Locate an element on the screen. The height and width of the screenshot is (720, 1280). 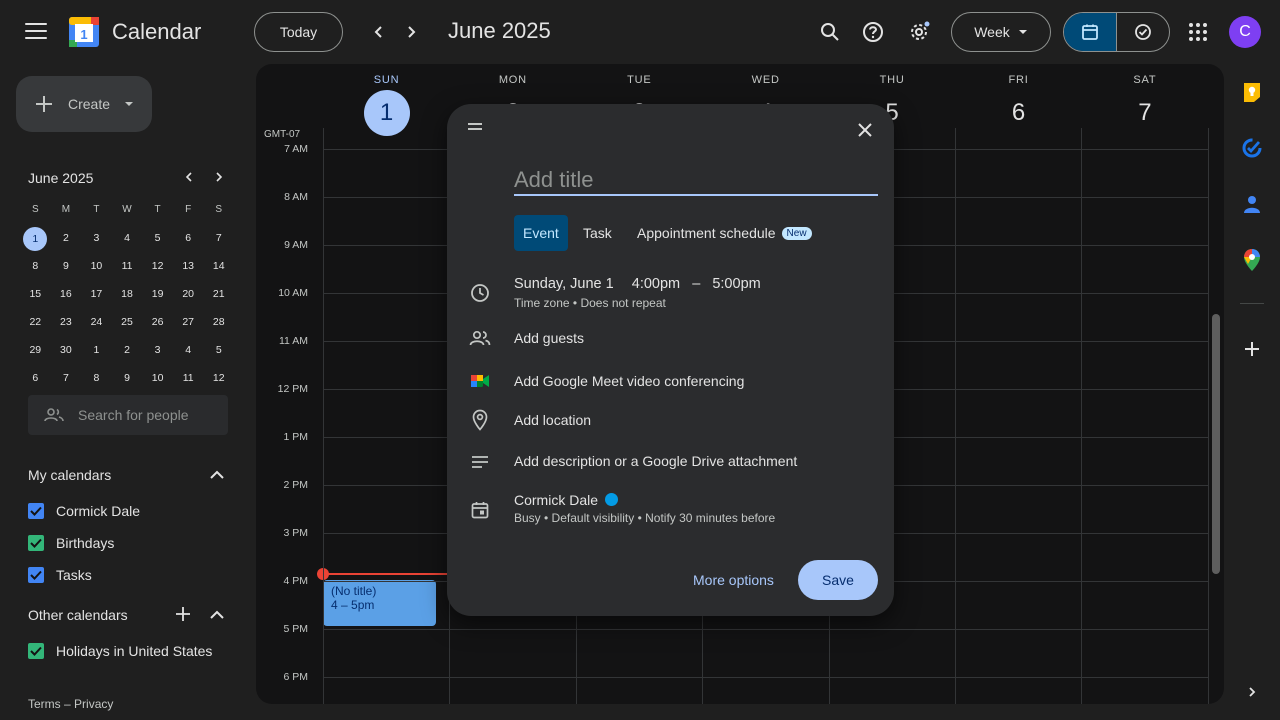
mini-calendar-next-button is located at coordinates (219, 177).